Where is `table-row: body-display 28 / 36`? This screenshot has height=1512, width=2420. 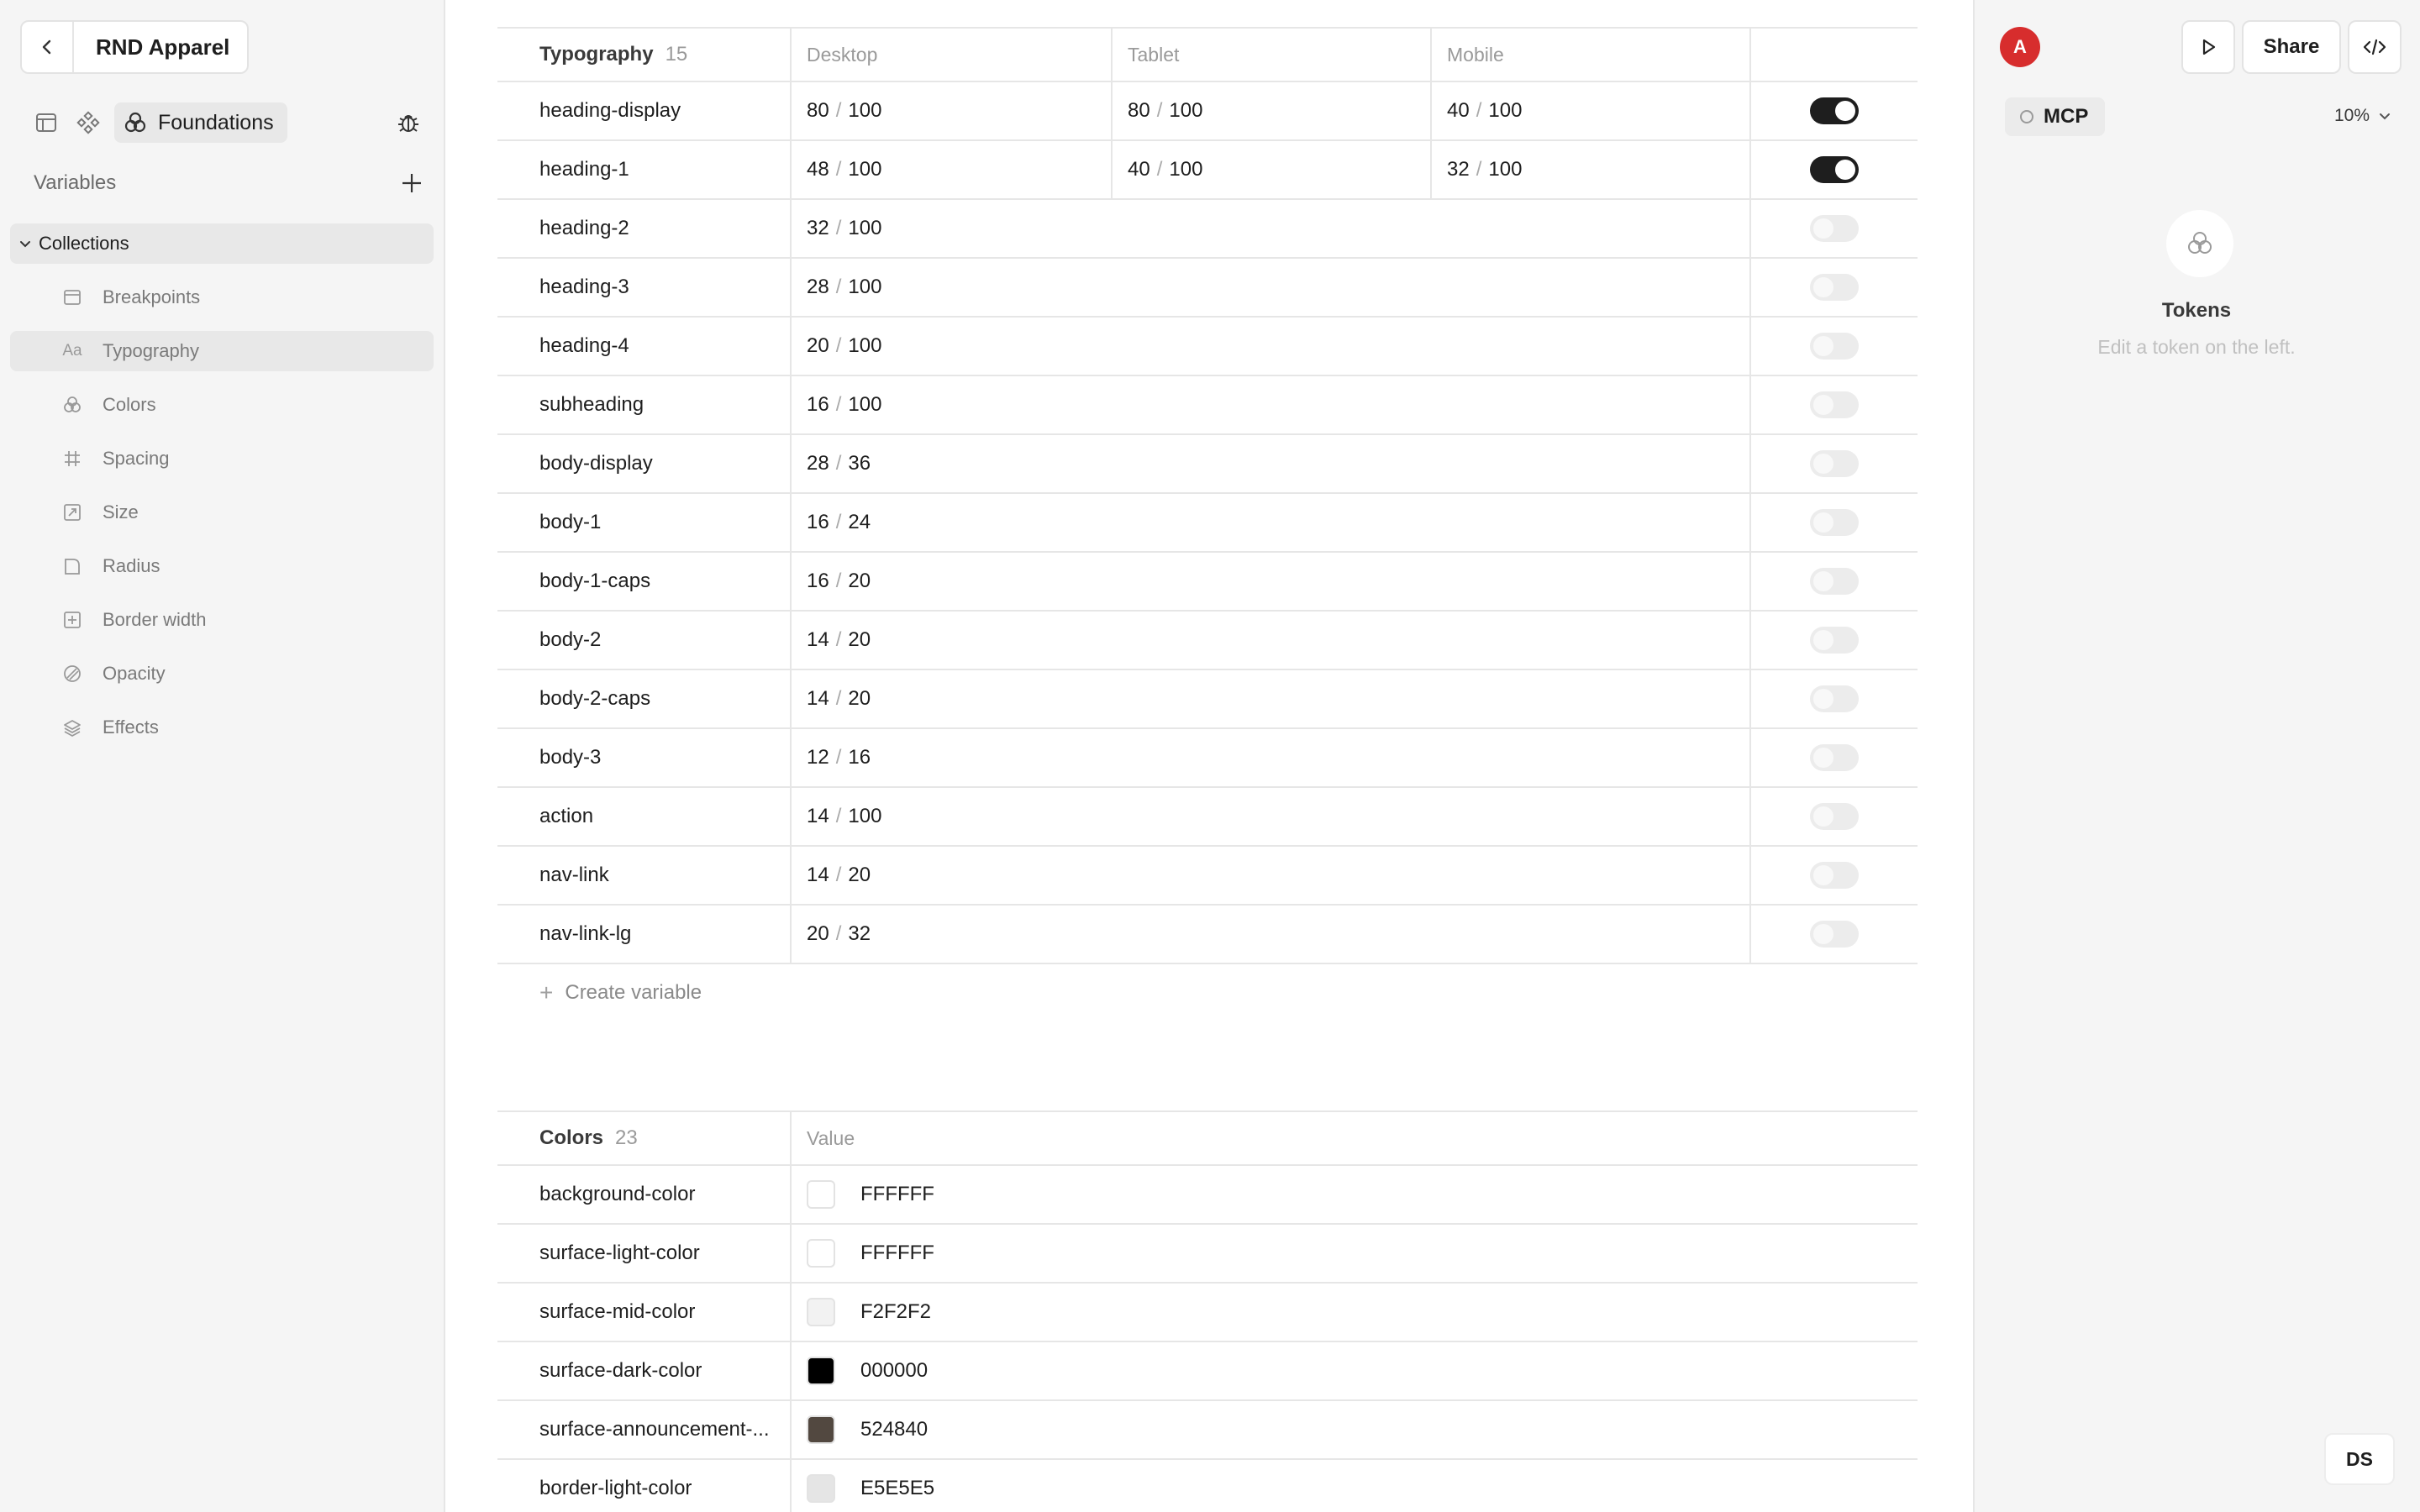
table-row: body-display 28 / 36 is located at coordinates (1207, 464).